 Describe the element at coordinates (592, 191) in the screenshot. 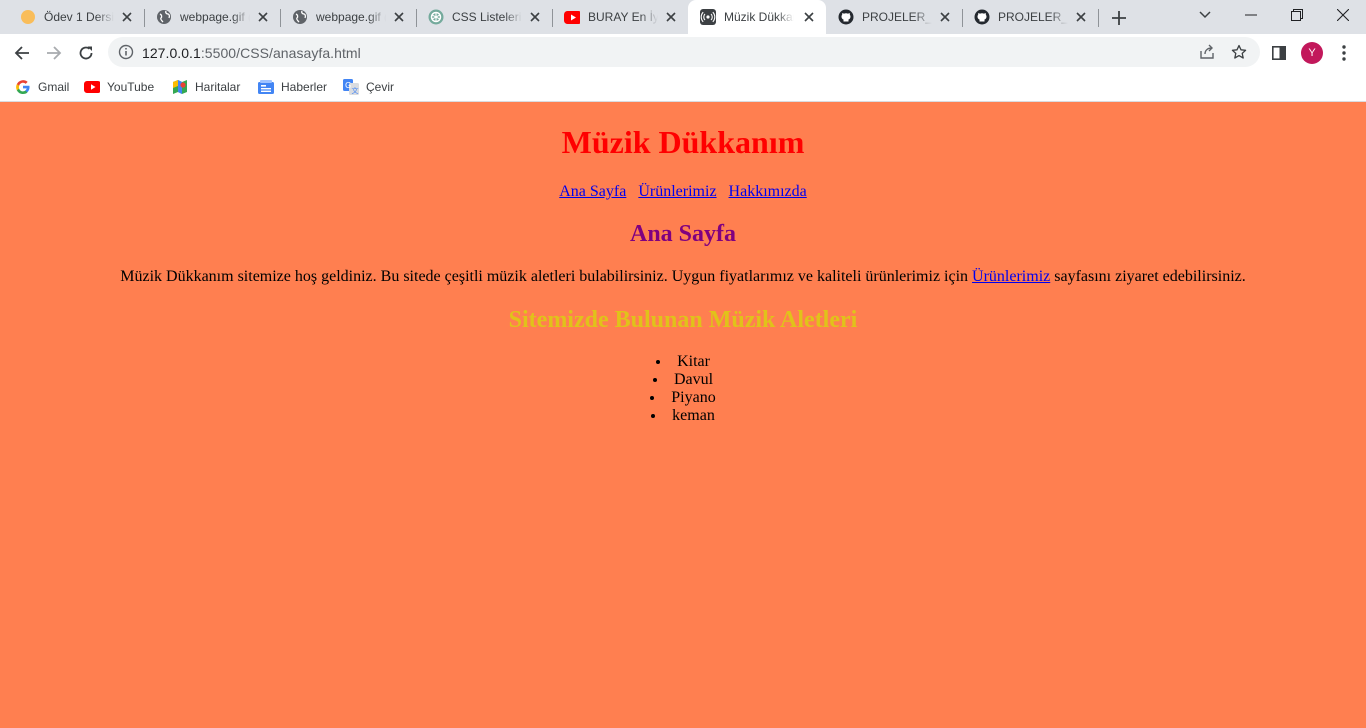

I see `nav-link-home: Ana Sayfa` at that location.